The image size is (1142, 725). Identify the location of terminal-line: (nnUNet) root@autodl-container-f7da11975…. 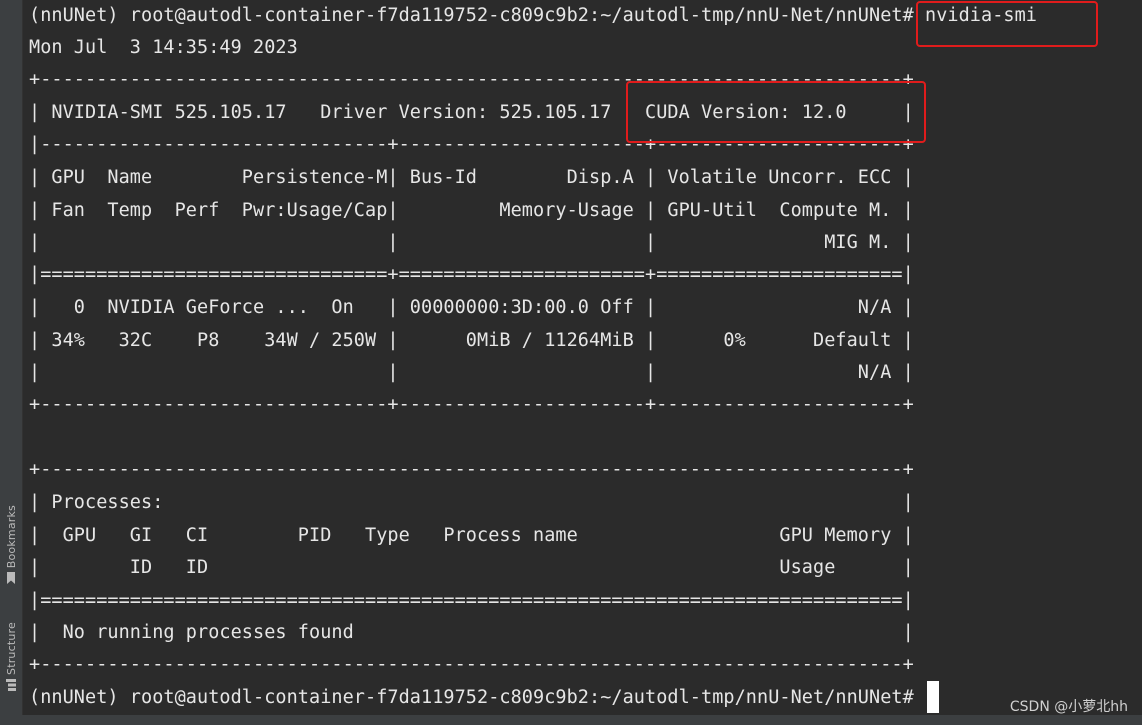
(533, 15).